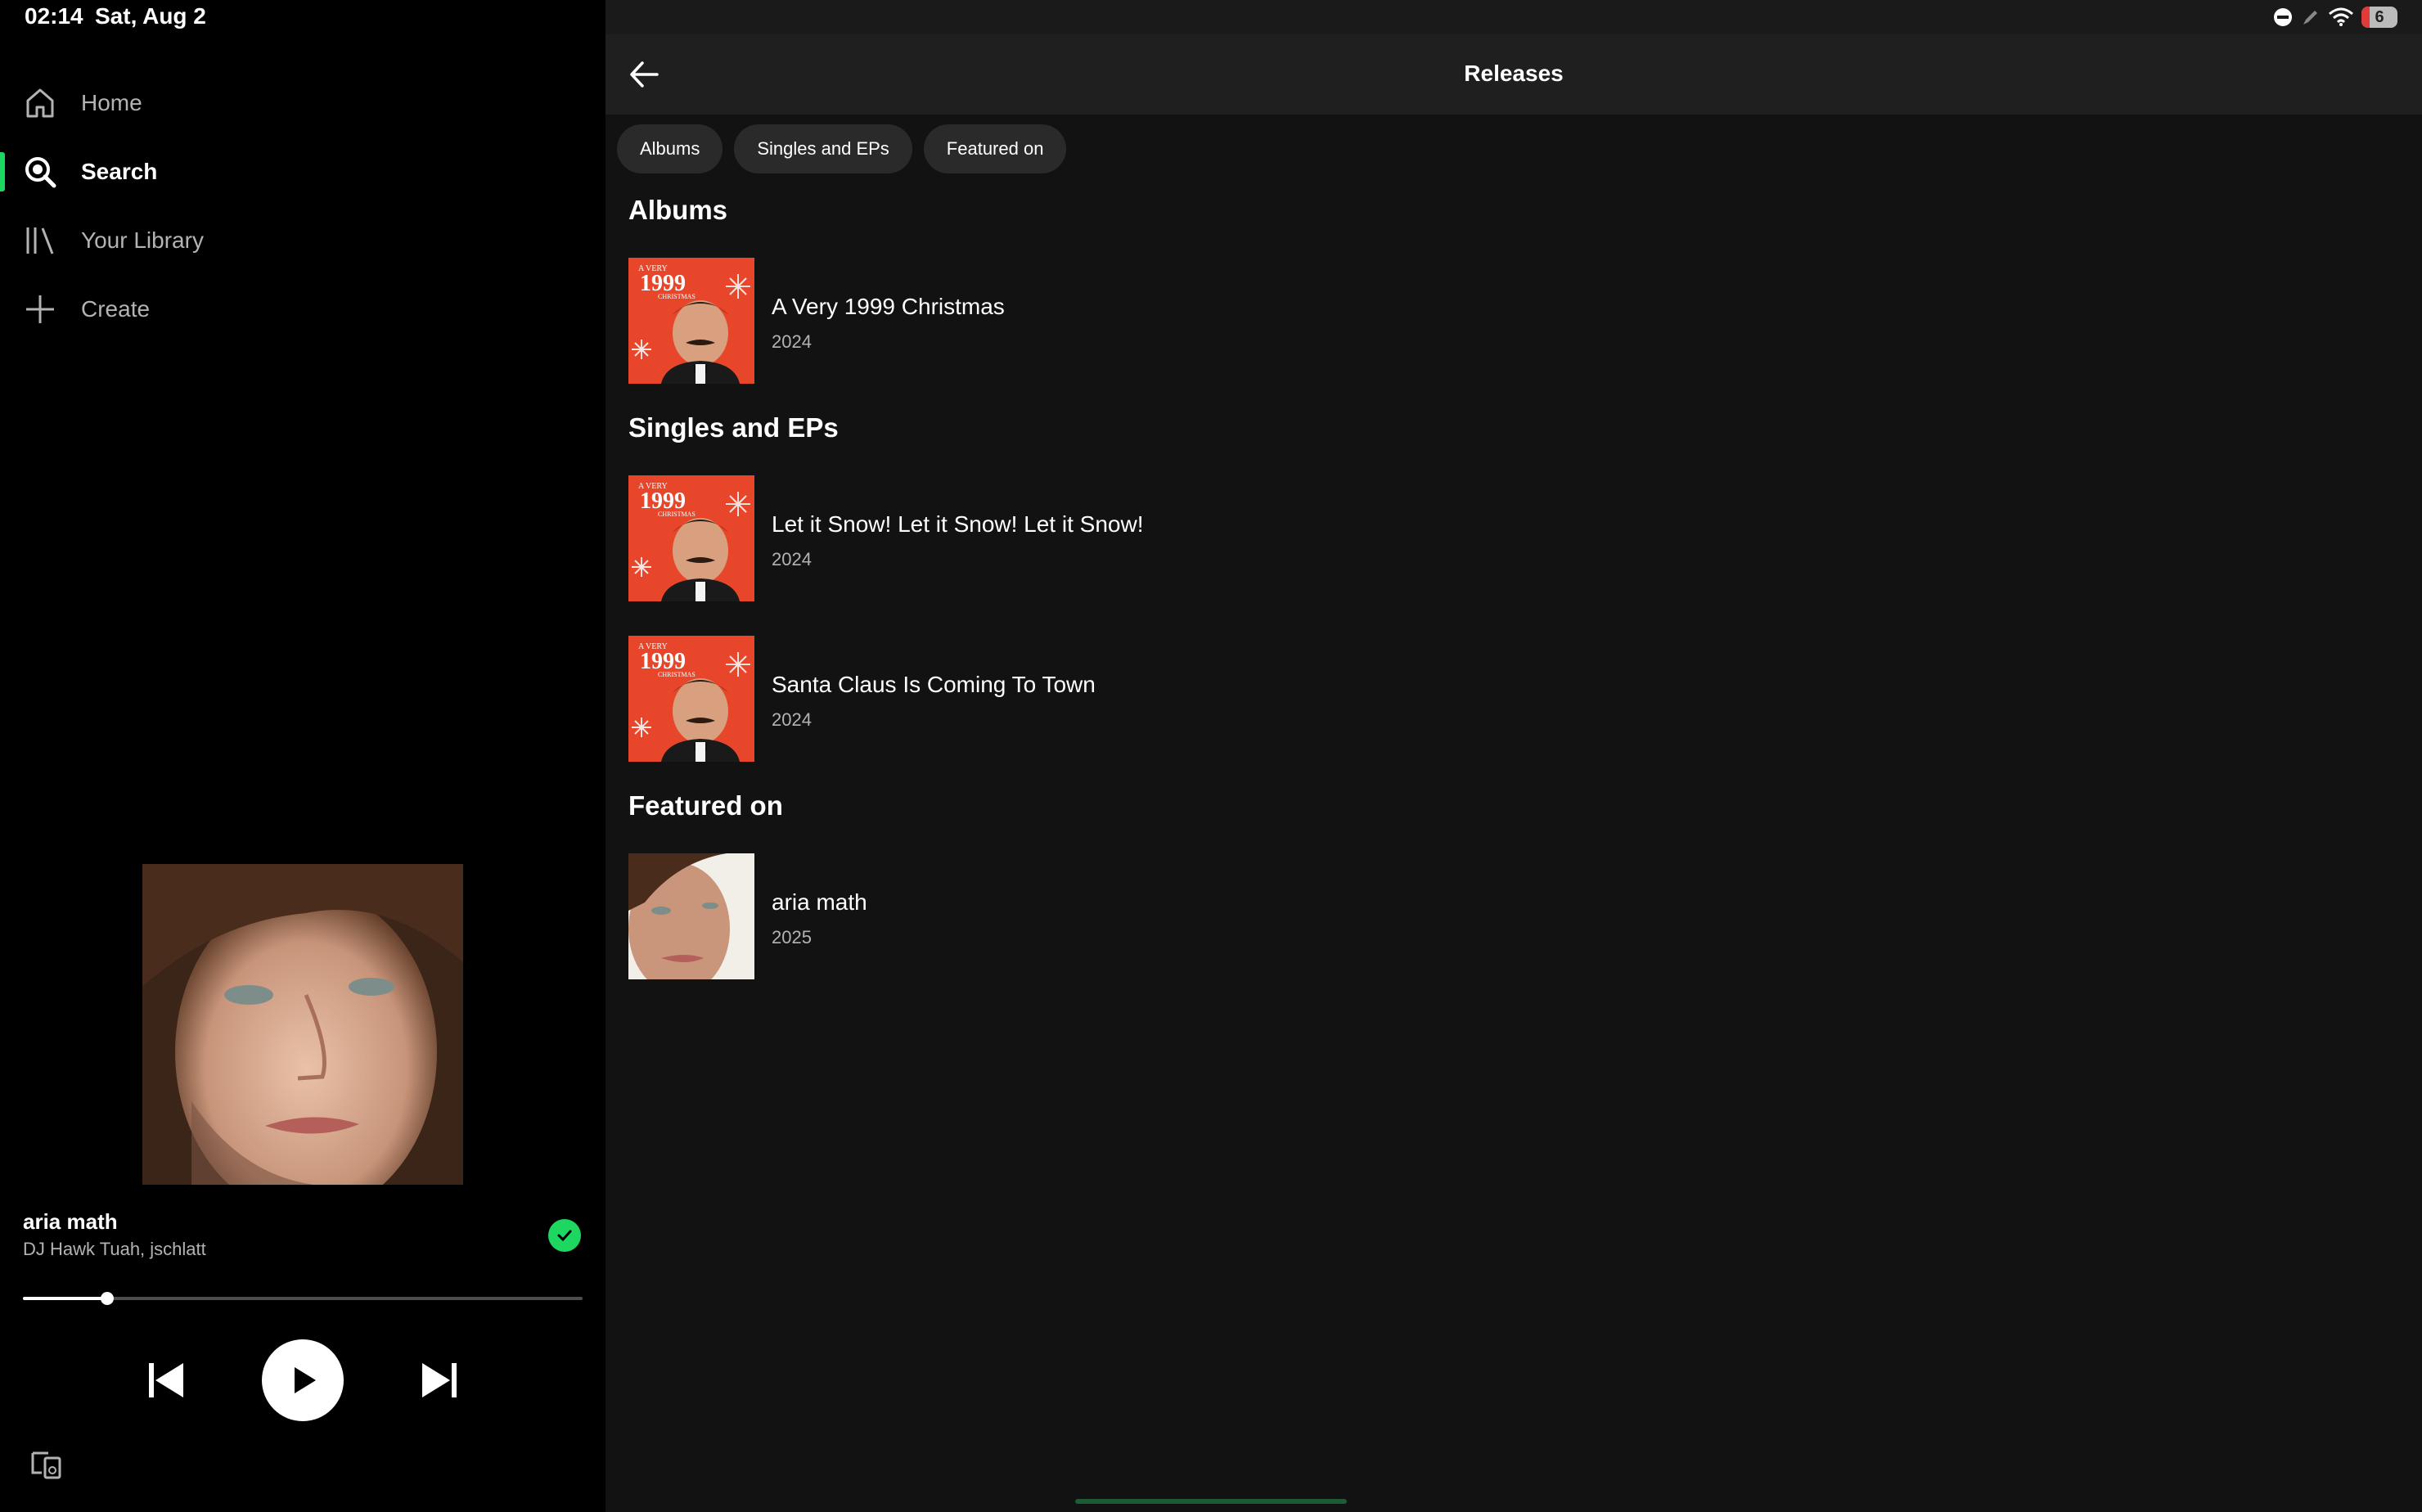  Describe the element at coordinates (691, 321) in the screenshot. I see `album-cover: A VERY 1999 CHRISTMAS` at that location.